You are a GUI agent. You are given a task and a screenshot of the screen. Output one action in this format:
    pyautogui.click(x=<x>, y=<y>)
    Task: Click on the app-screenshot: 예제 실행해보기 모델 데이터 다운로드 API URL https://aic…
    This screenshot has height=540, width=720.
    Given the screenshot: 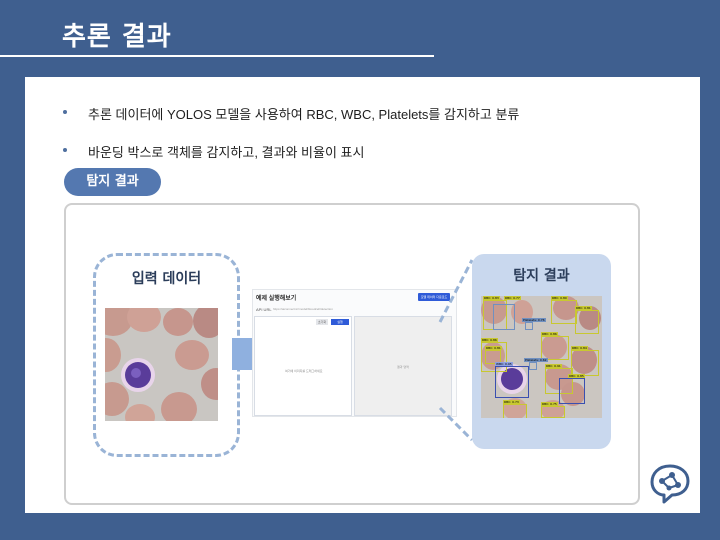 What is the action you would take?
    pyautogui.click(x=354, y=353)
    